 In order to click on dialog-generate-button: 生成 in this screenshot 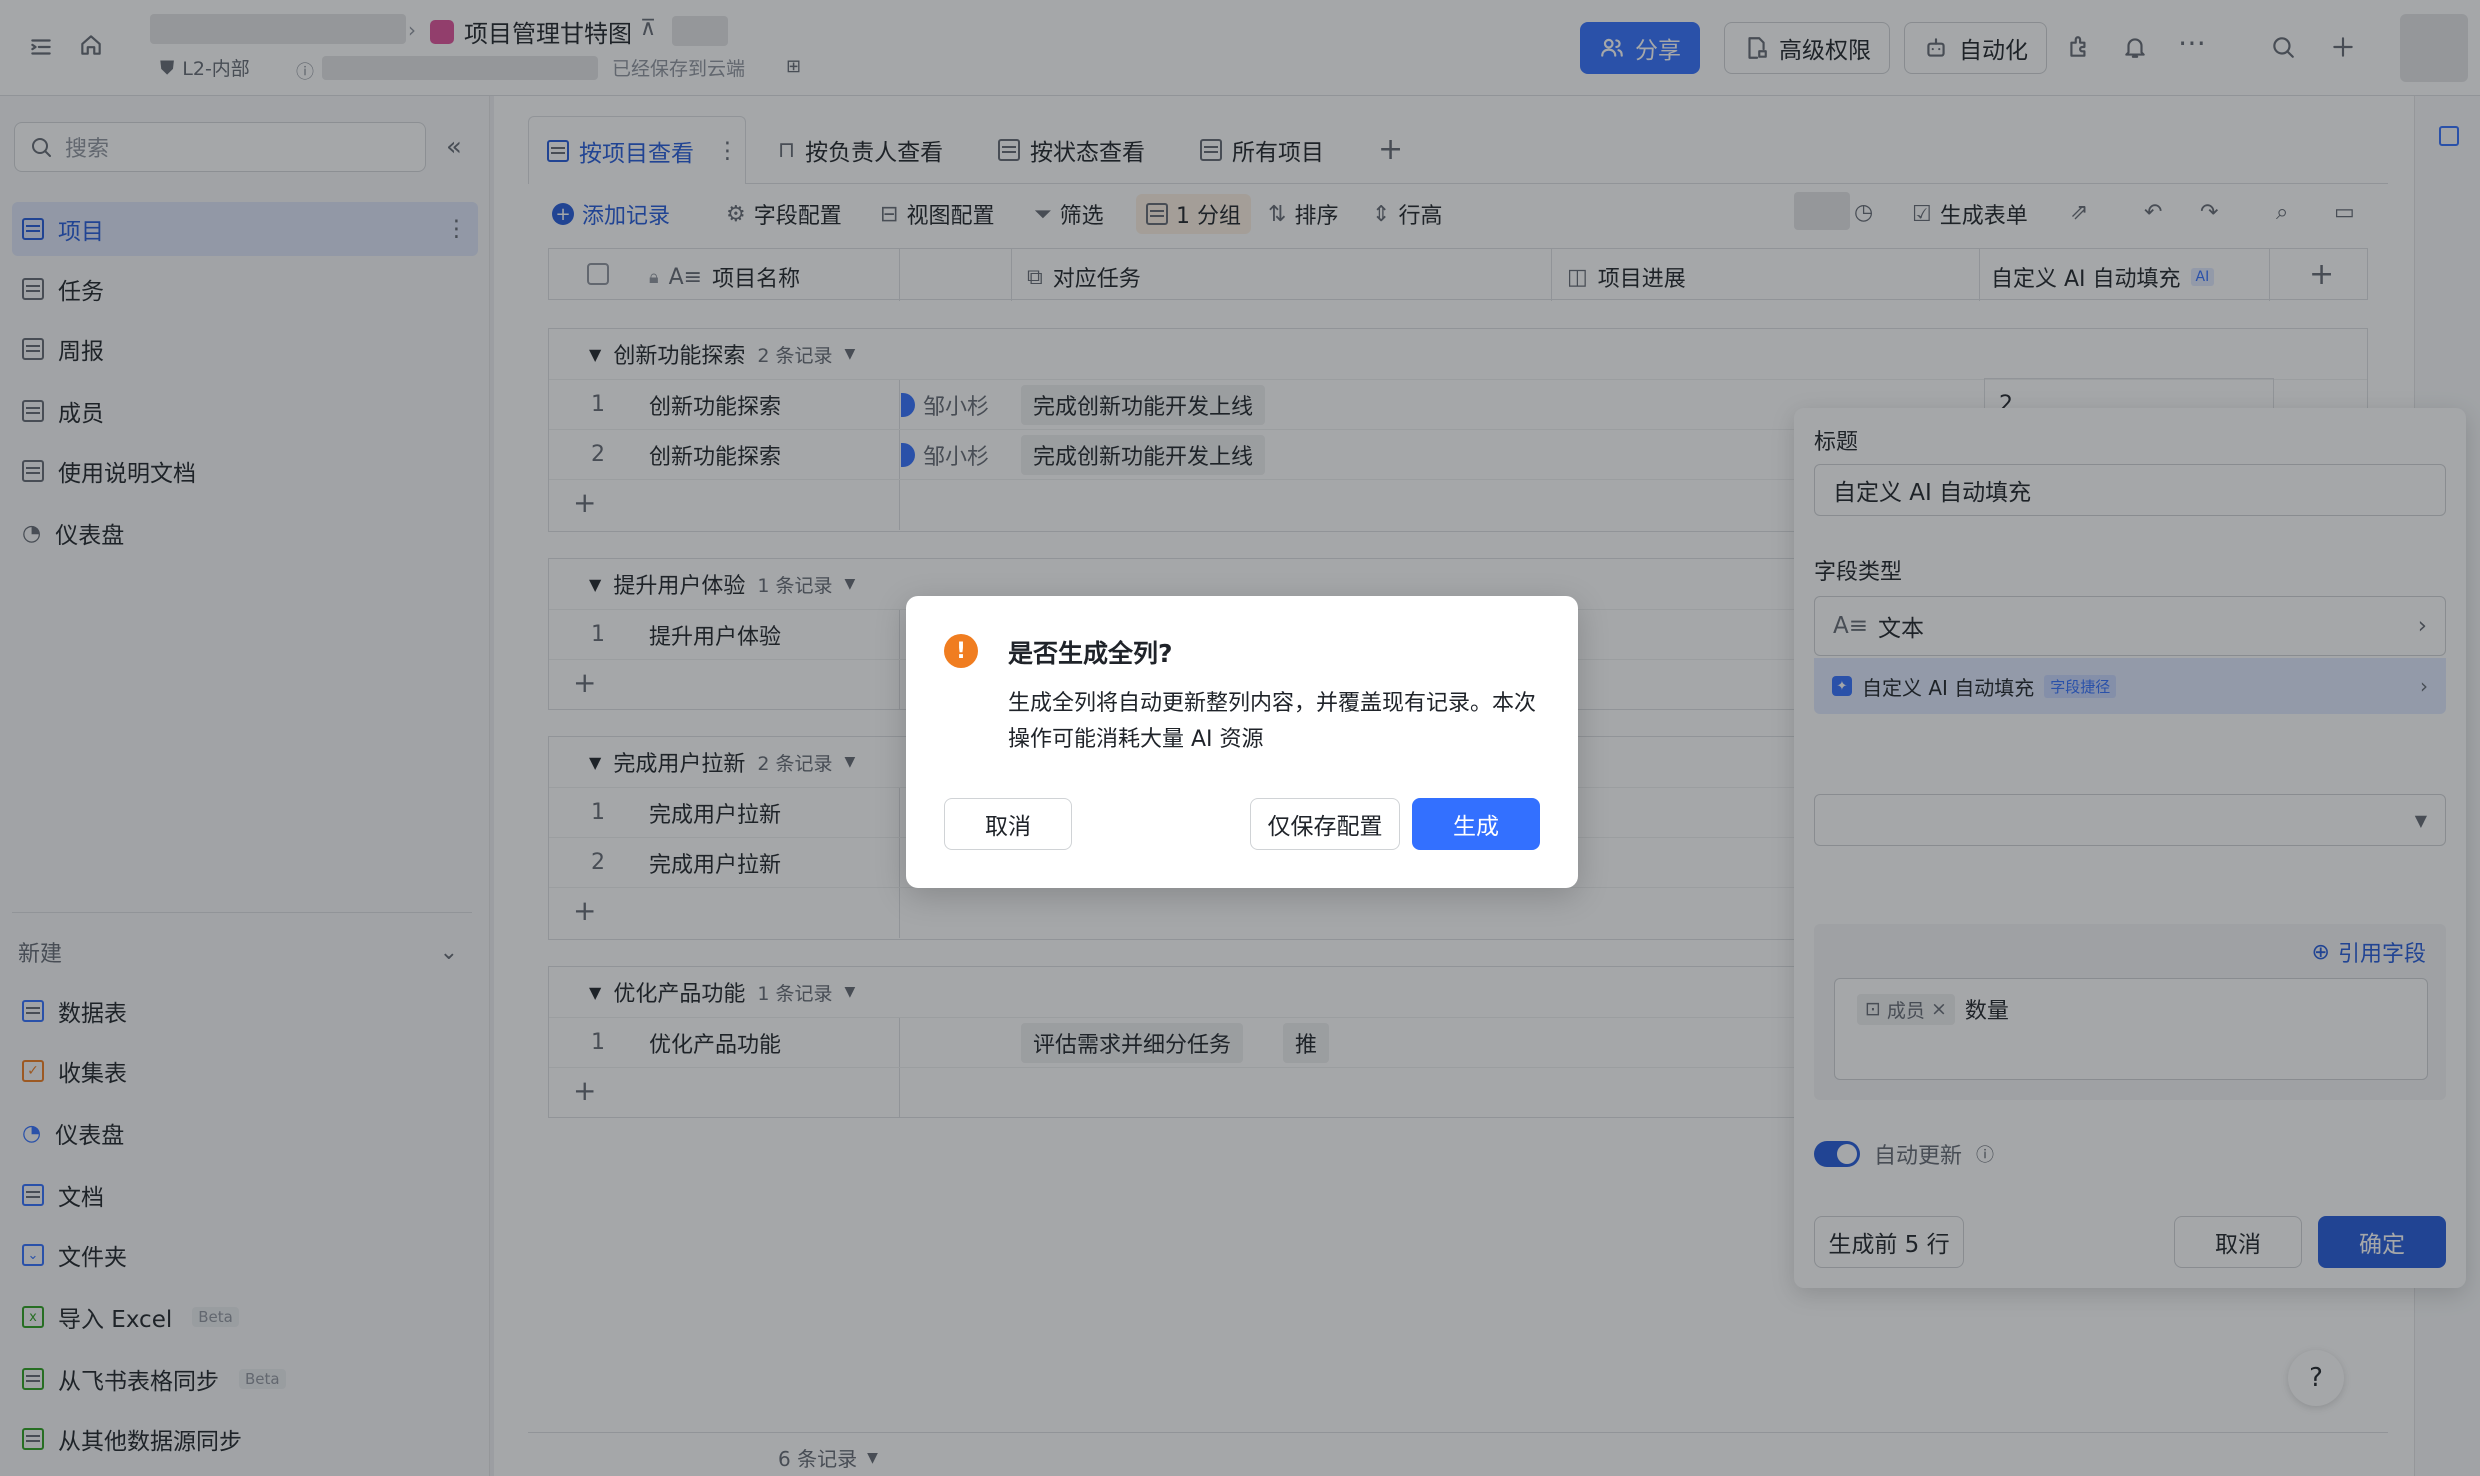, I will do `click(1476, 824)`.